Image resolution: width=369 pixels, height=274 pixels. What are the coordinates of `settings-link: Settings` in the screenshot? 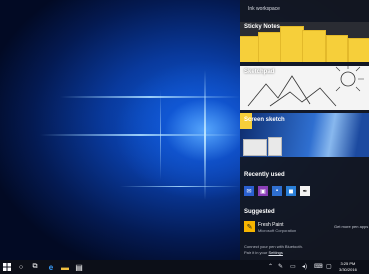 It's located at (275, 252).